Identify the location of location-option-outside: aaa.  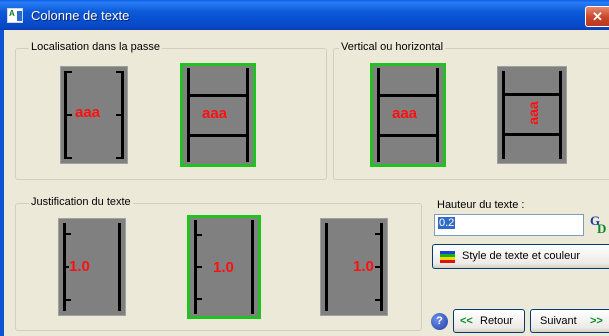
(94, 115).